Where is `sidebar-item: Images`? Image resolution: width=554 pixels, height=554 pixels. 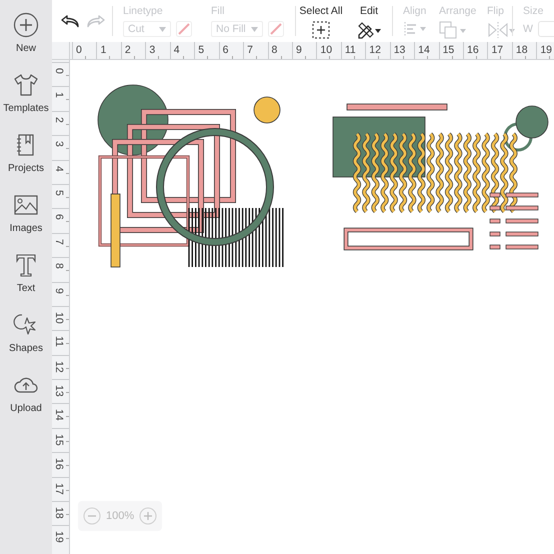
sidebar-item: Images is located at coordinates (26, 210).